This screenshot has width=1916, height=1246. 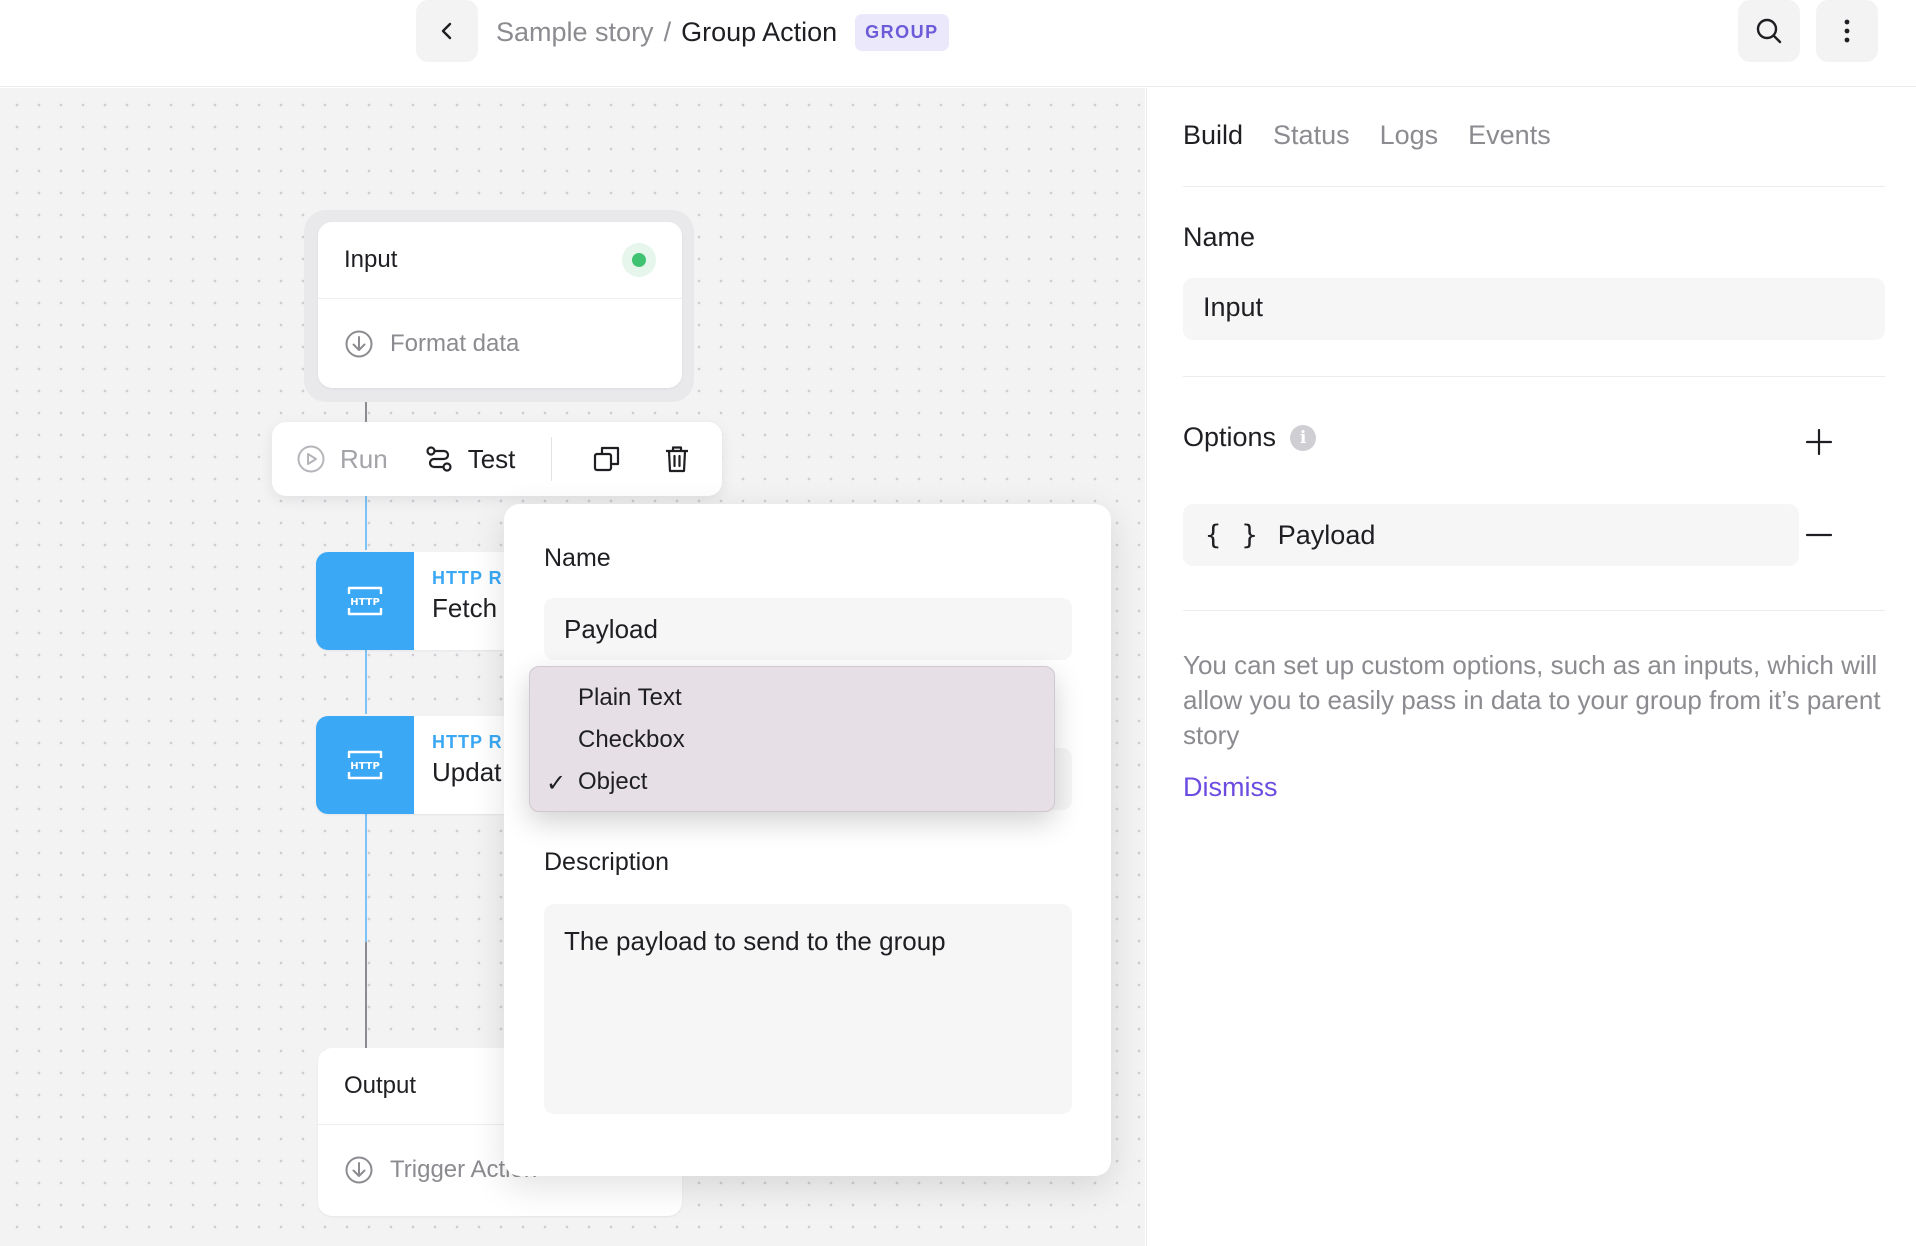 I want to click on trash-icon, so click(x=677, y=459).